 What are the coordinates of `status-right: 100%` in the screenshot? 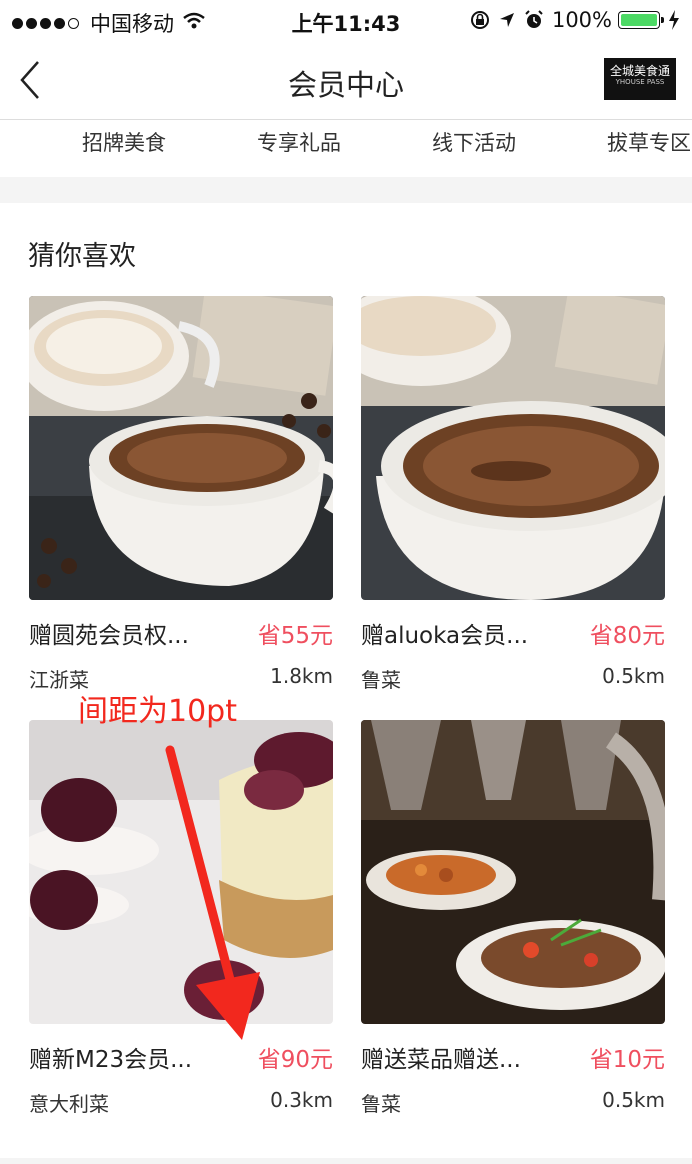 It's located at (571, 20).